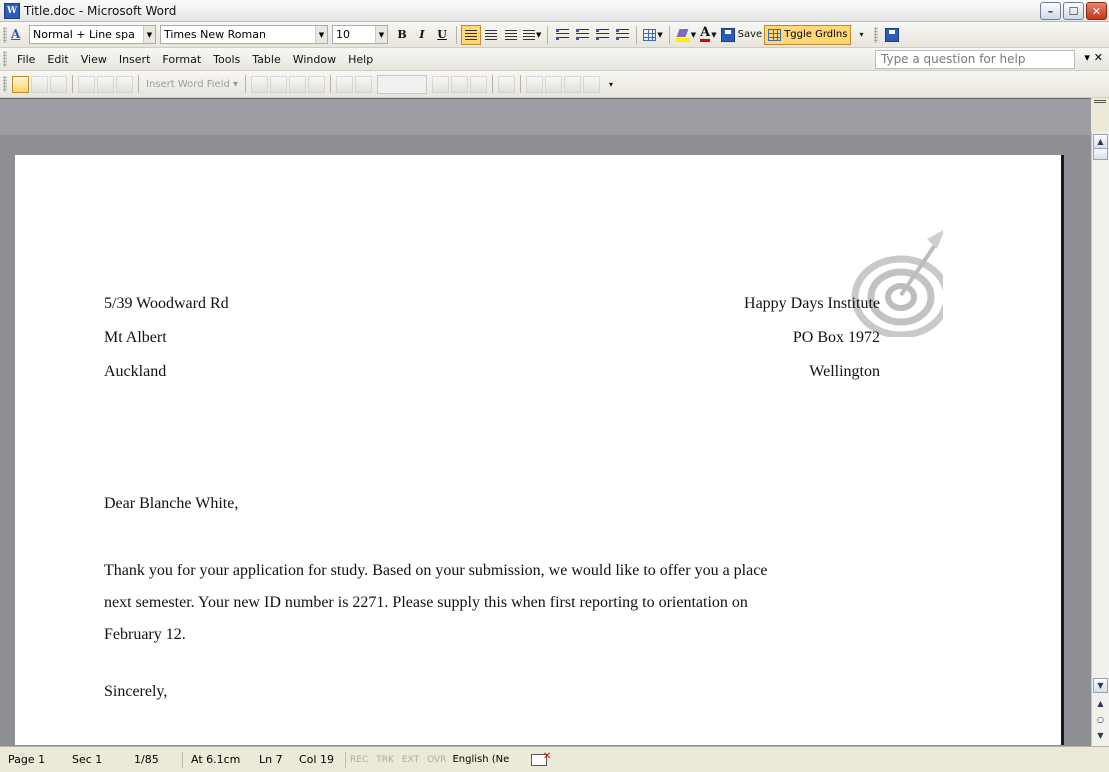  Describe the element at coordinates (226, 59) in the screenshot. I see `menu-tools: Tools` at that location.